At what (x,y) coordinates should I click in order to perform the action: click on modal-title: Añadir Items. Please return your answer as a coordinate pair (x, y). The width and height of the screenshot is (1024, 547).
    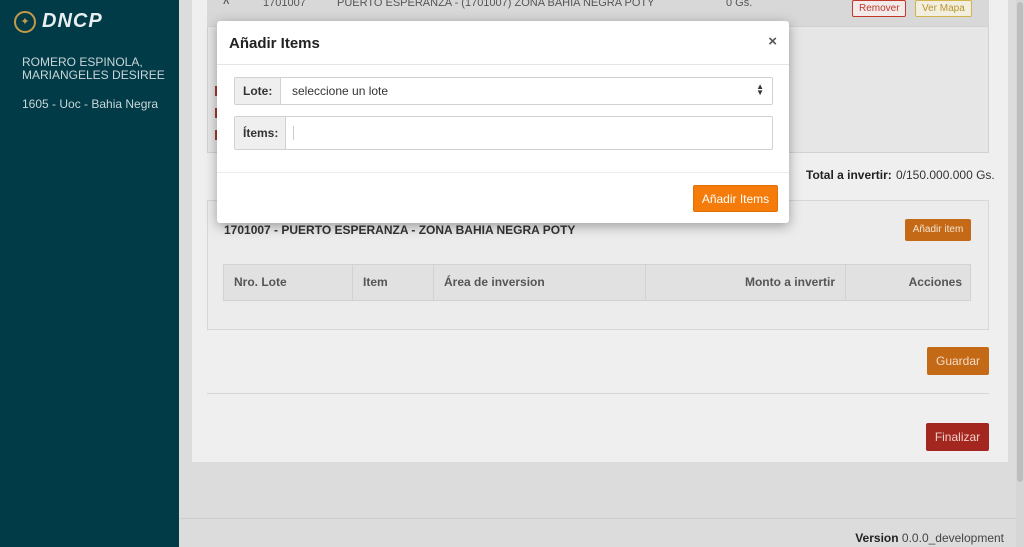
    Looking at the image, I should click on (274, 43).